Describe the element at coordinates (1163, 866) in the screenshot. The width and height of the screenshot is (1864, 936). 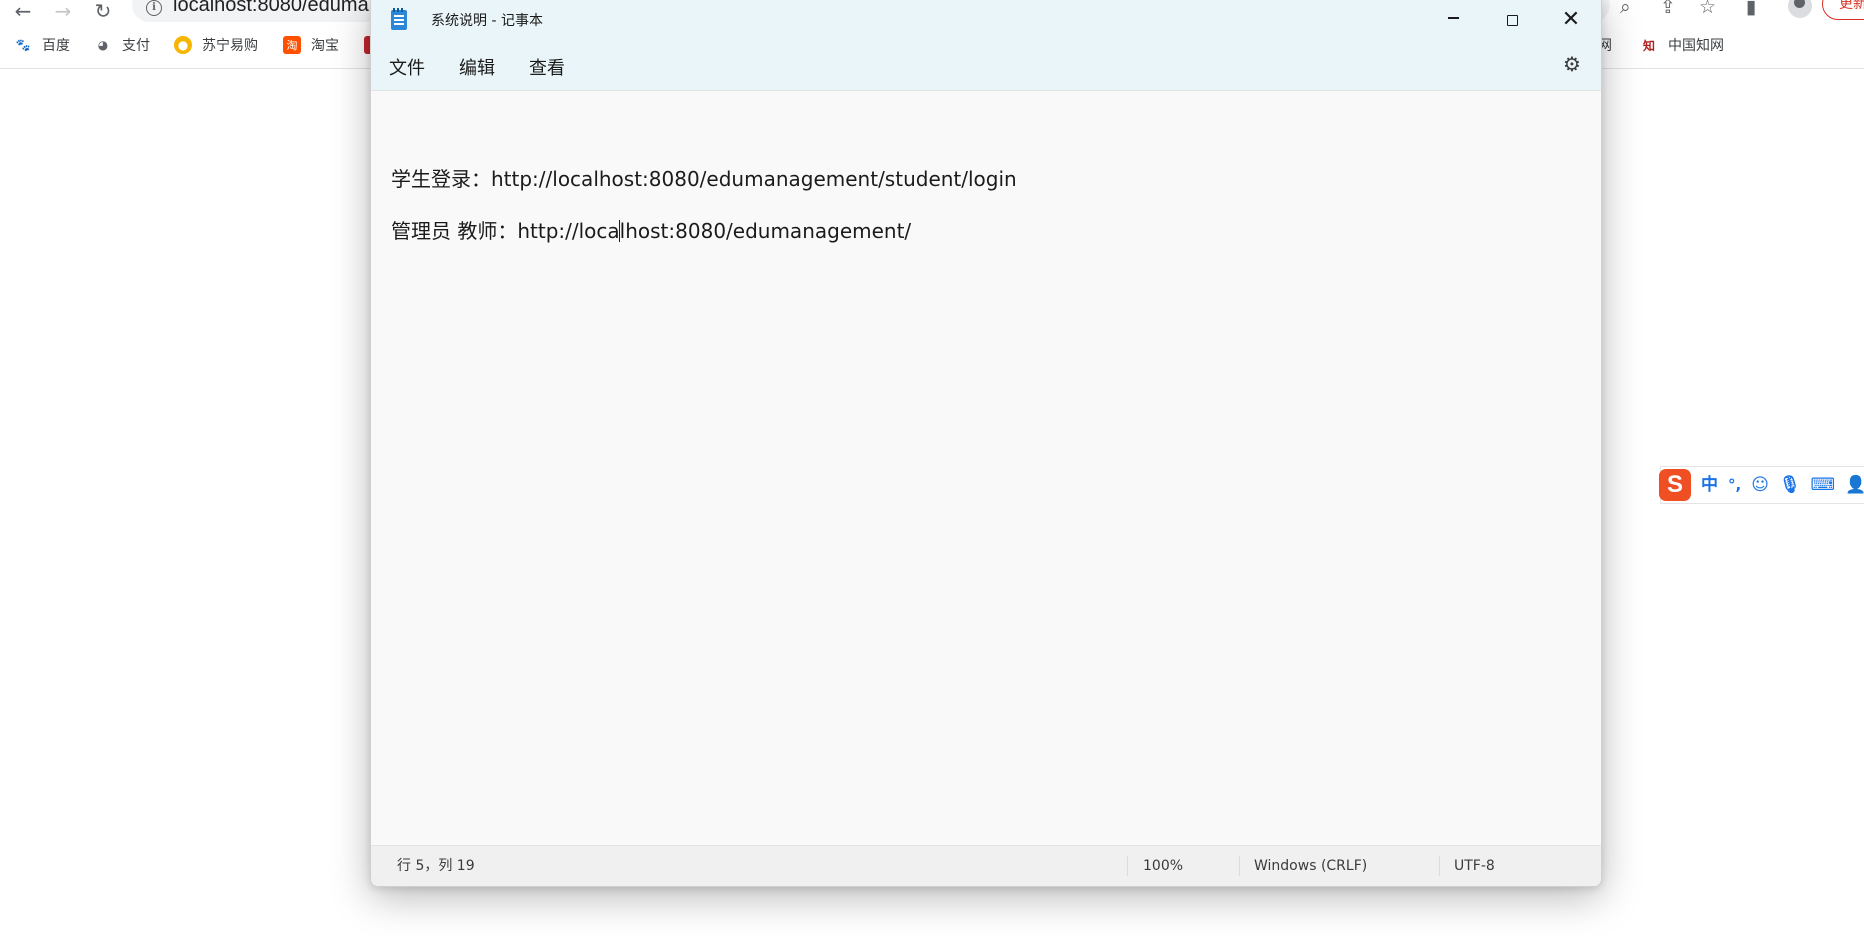
I see `zoom-level: 100%` at that location.